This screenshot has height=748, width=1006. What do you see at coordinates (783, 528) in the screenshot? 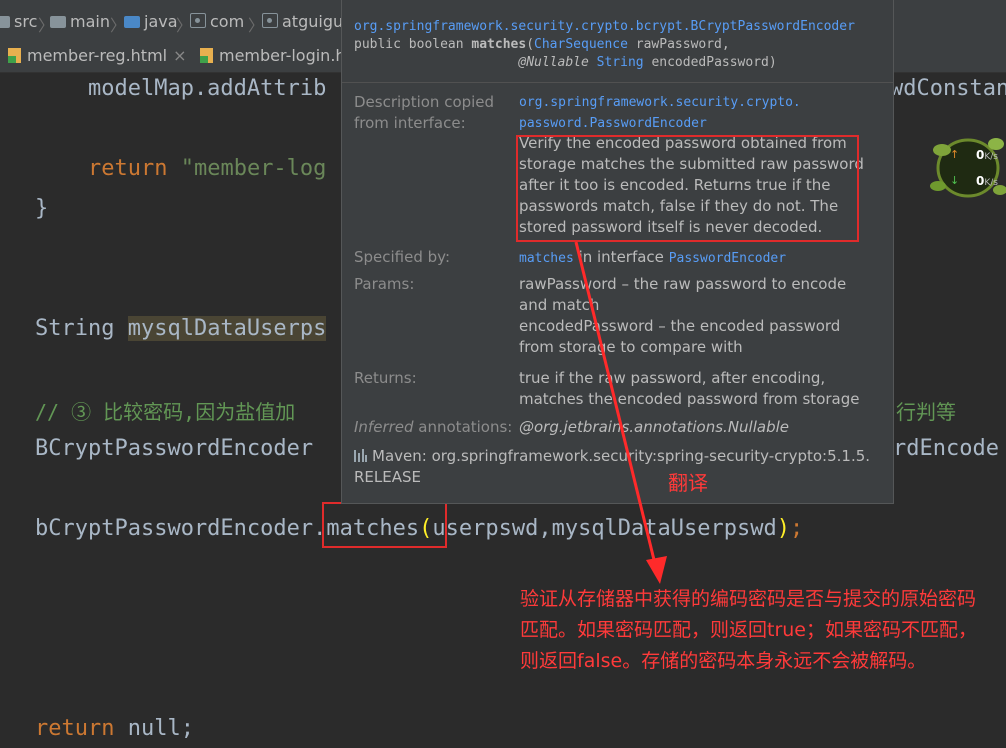
I see `paren-close: )` at bounding box center [783, 528].